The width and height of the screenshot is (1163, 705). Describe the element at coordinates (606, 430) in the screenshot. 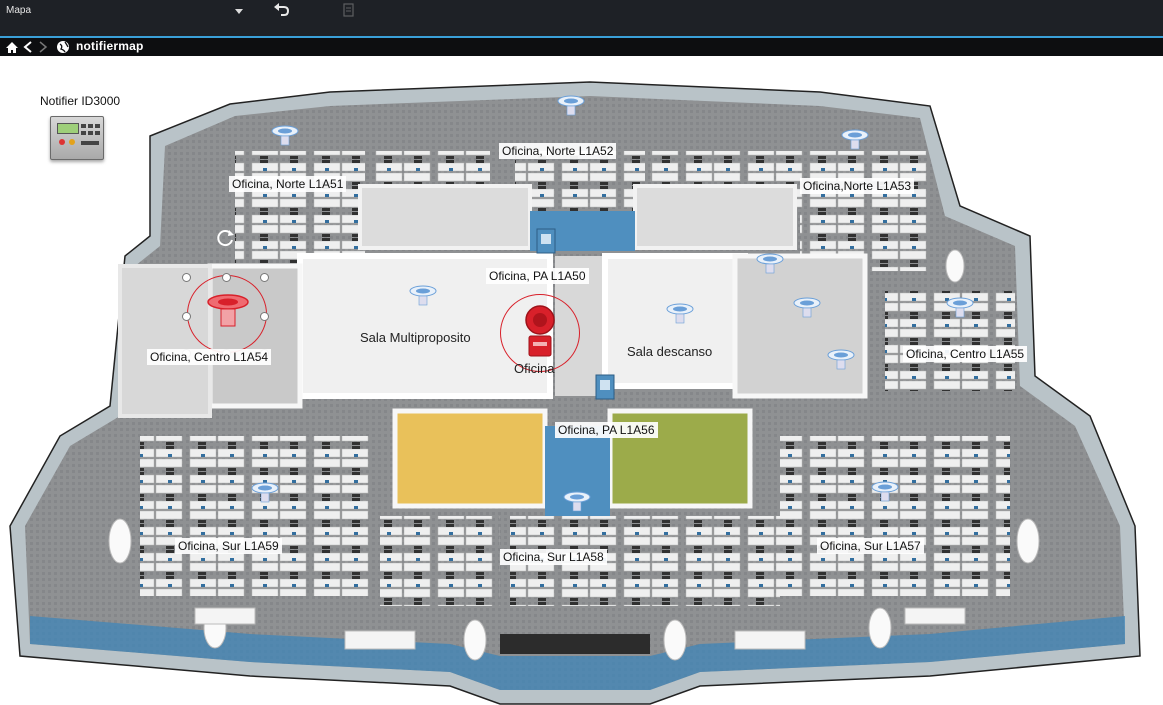

I see `zone-label-pa-56: Oficina, PA L1A56` at that location.